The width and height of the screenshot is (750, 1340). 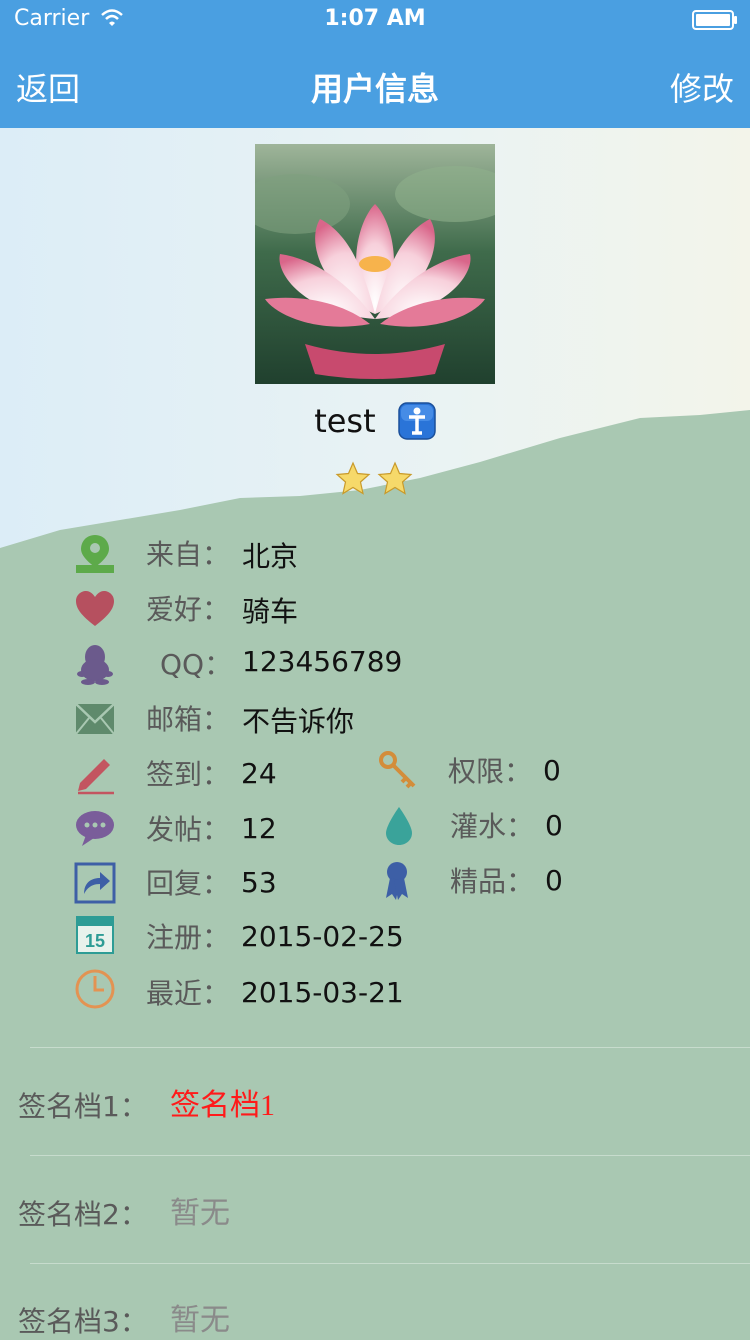 I want to click on ribbon-badge-icon, so click(x=397, y=881).